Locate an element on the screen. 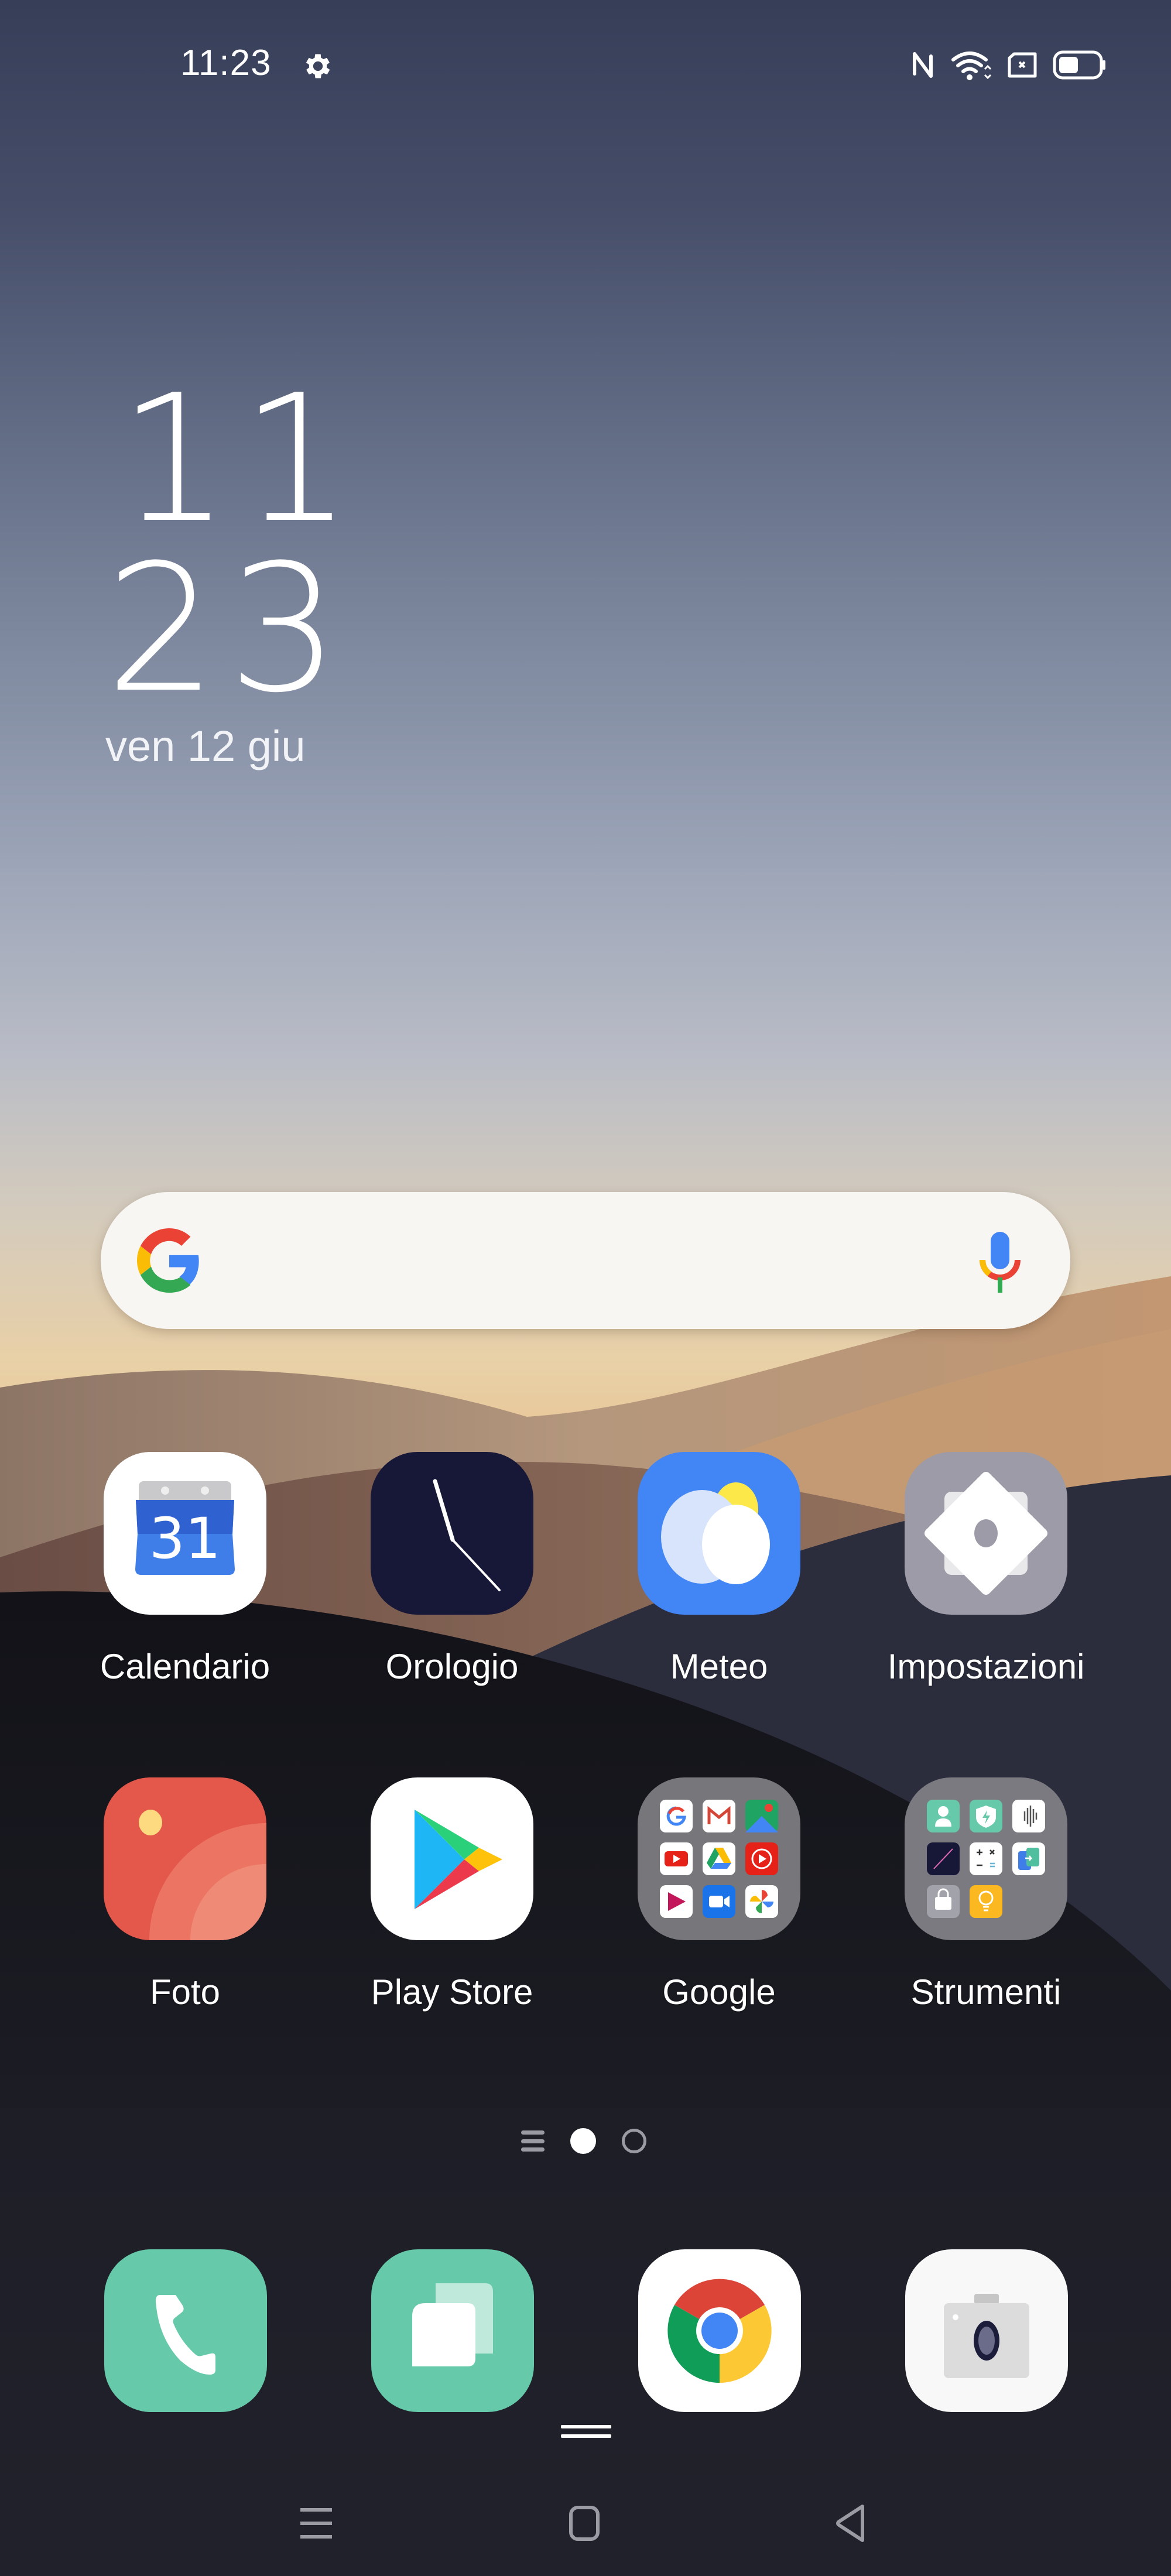  google-search-bar is located at coordinates (585, 1260).